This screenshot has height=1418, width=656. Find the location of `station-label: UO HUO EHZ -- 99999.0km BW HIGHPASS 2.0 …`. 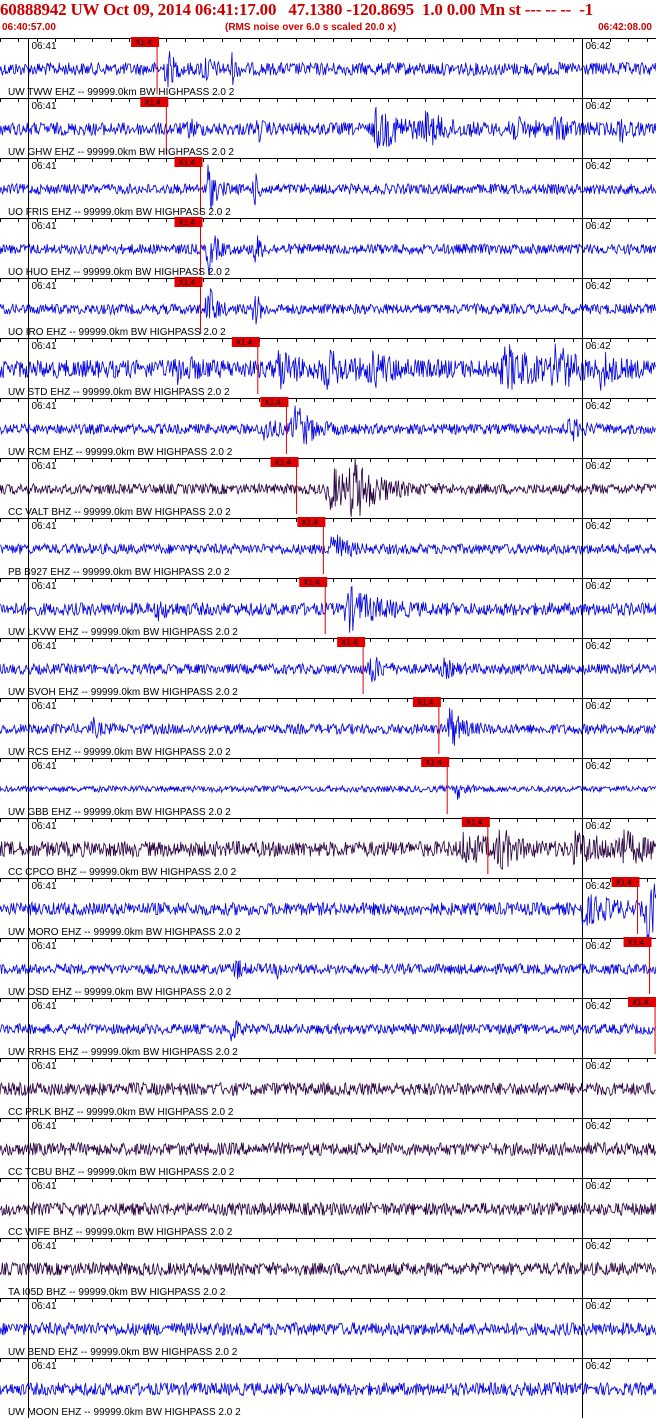

station-label: UO HUO EHZ -- 99999.0km BW HIGHPASS 2.0 … is located at coordinates (119, 272).